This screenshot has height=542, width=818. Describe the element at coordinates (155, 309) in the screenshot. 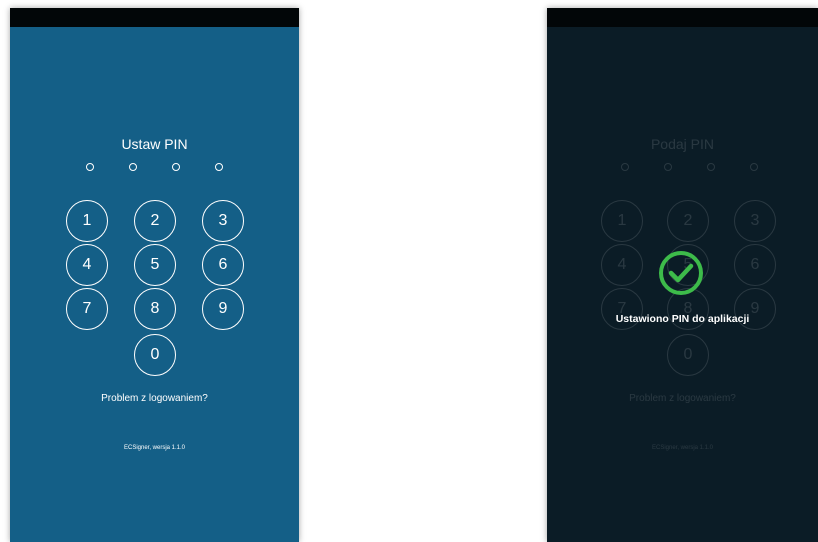

I see `key-8: 8` at that location.